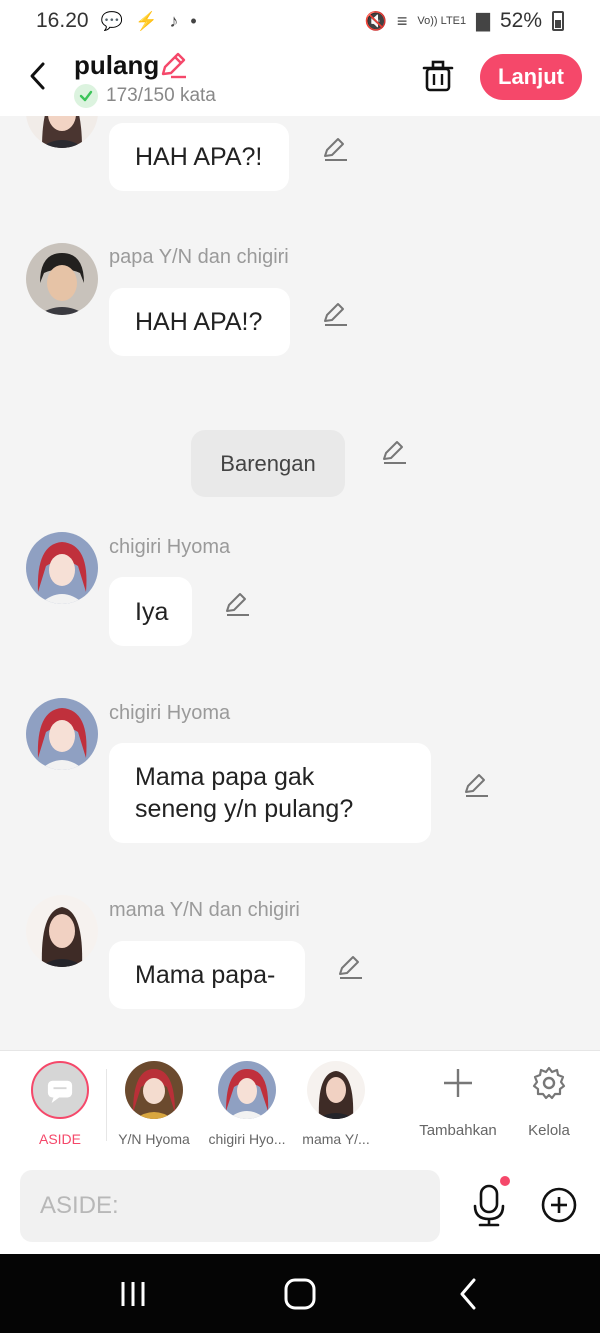 This screenshot has width=600, height=1333. What do you see at coordinates (154, 1139) in the screenshot?
I see `character-label: Y/N Hyoma` at bounding box center [154, 1139].